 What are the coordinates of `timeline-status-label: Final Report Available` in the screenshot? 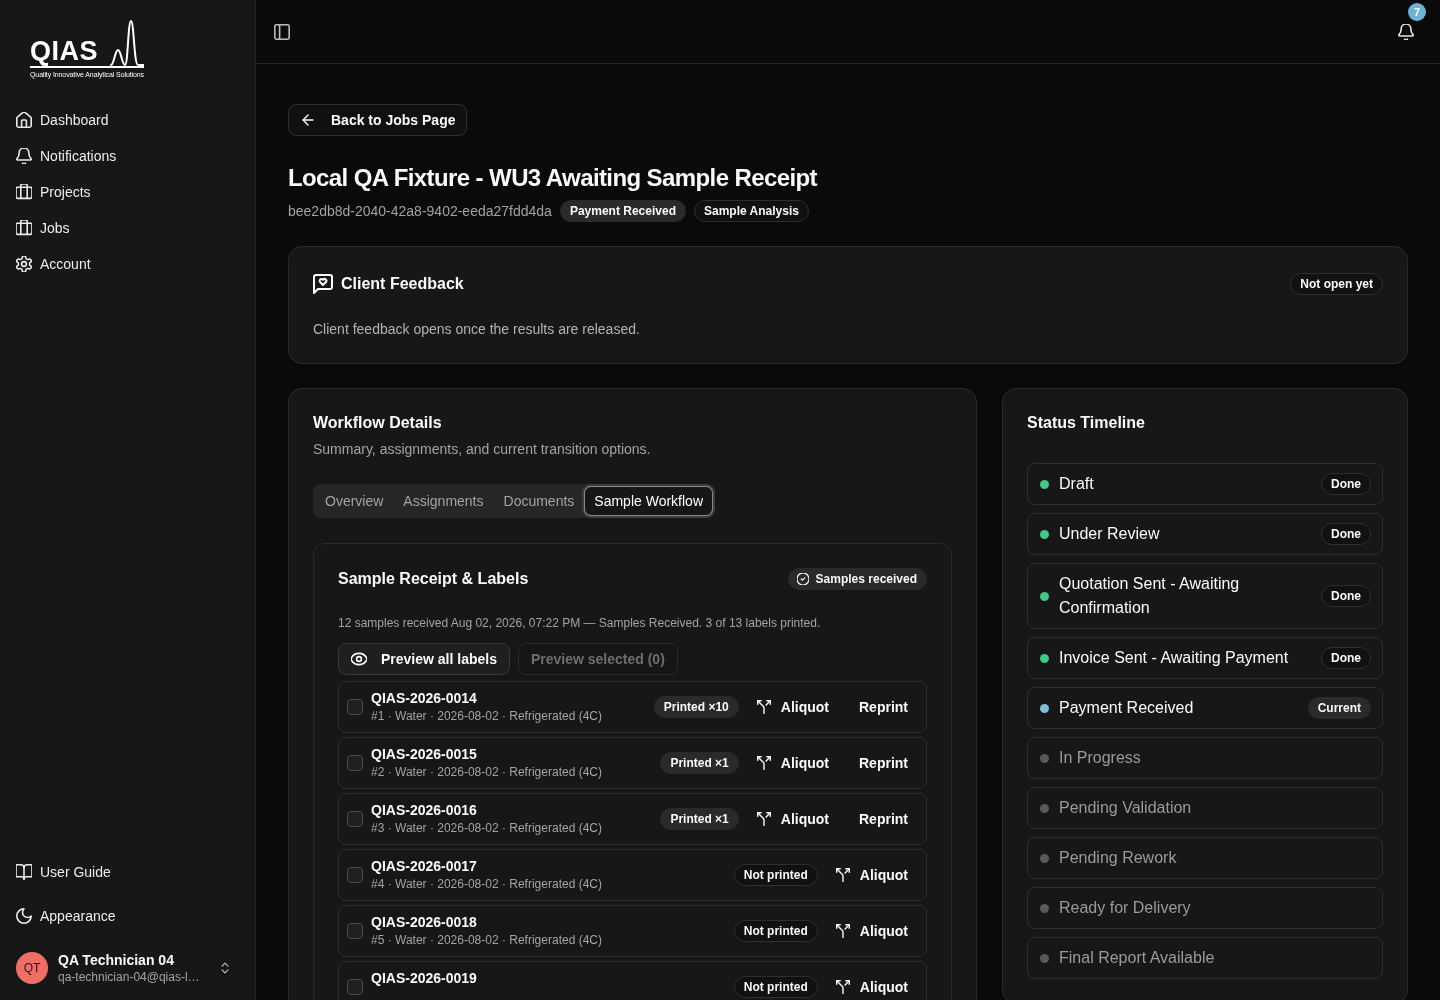 It's located at (1137, 958).